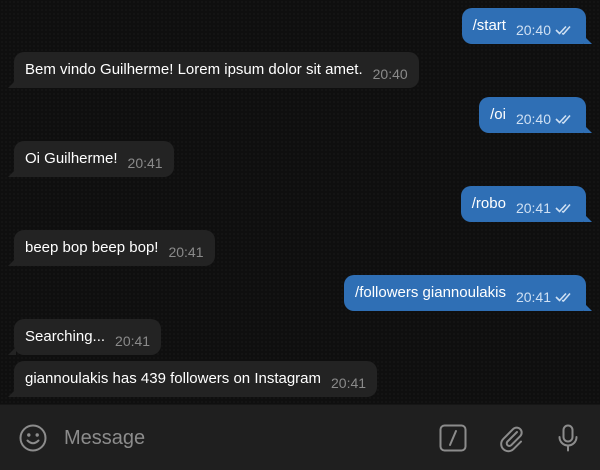 This screenshot has width=600, height=470. What do you see at coordinates (33, 438) in the screenshot?
I see `emoji-icon` at bounding box center [33, 438].